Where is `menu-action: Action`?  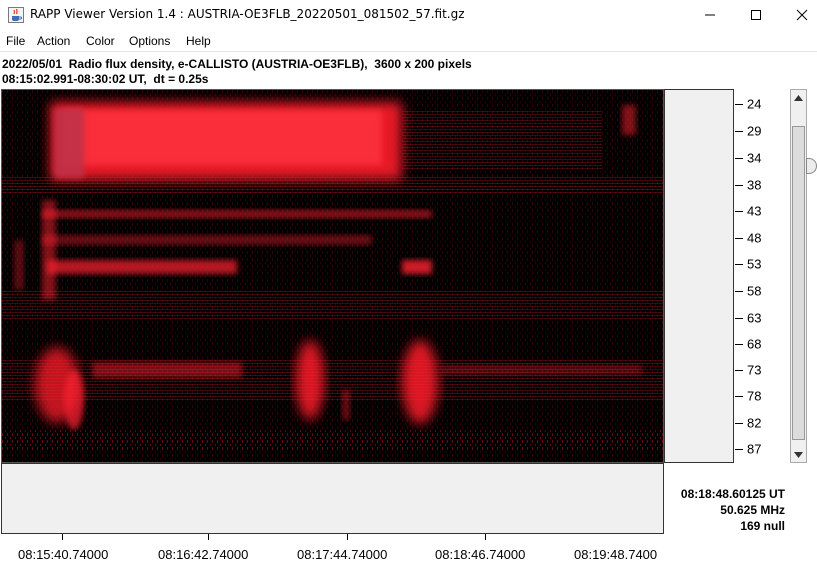 menu-action: Action is located at coordinates (53, 41).